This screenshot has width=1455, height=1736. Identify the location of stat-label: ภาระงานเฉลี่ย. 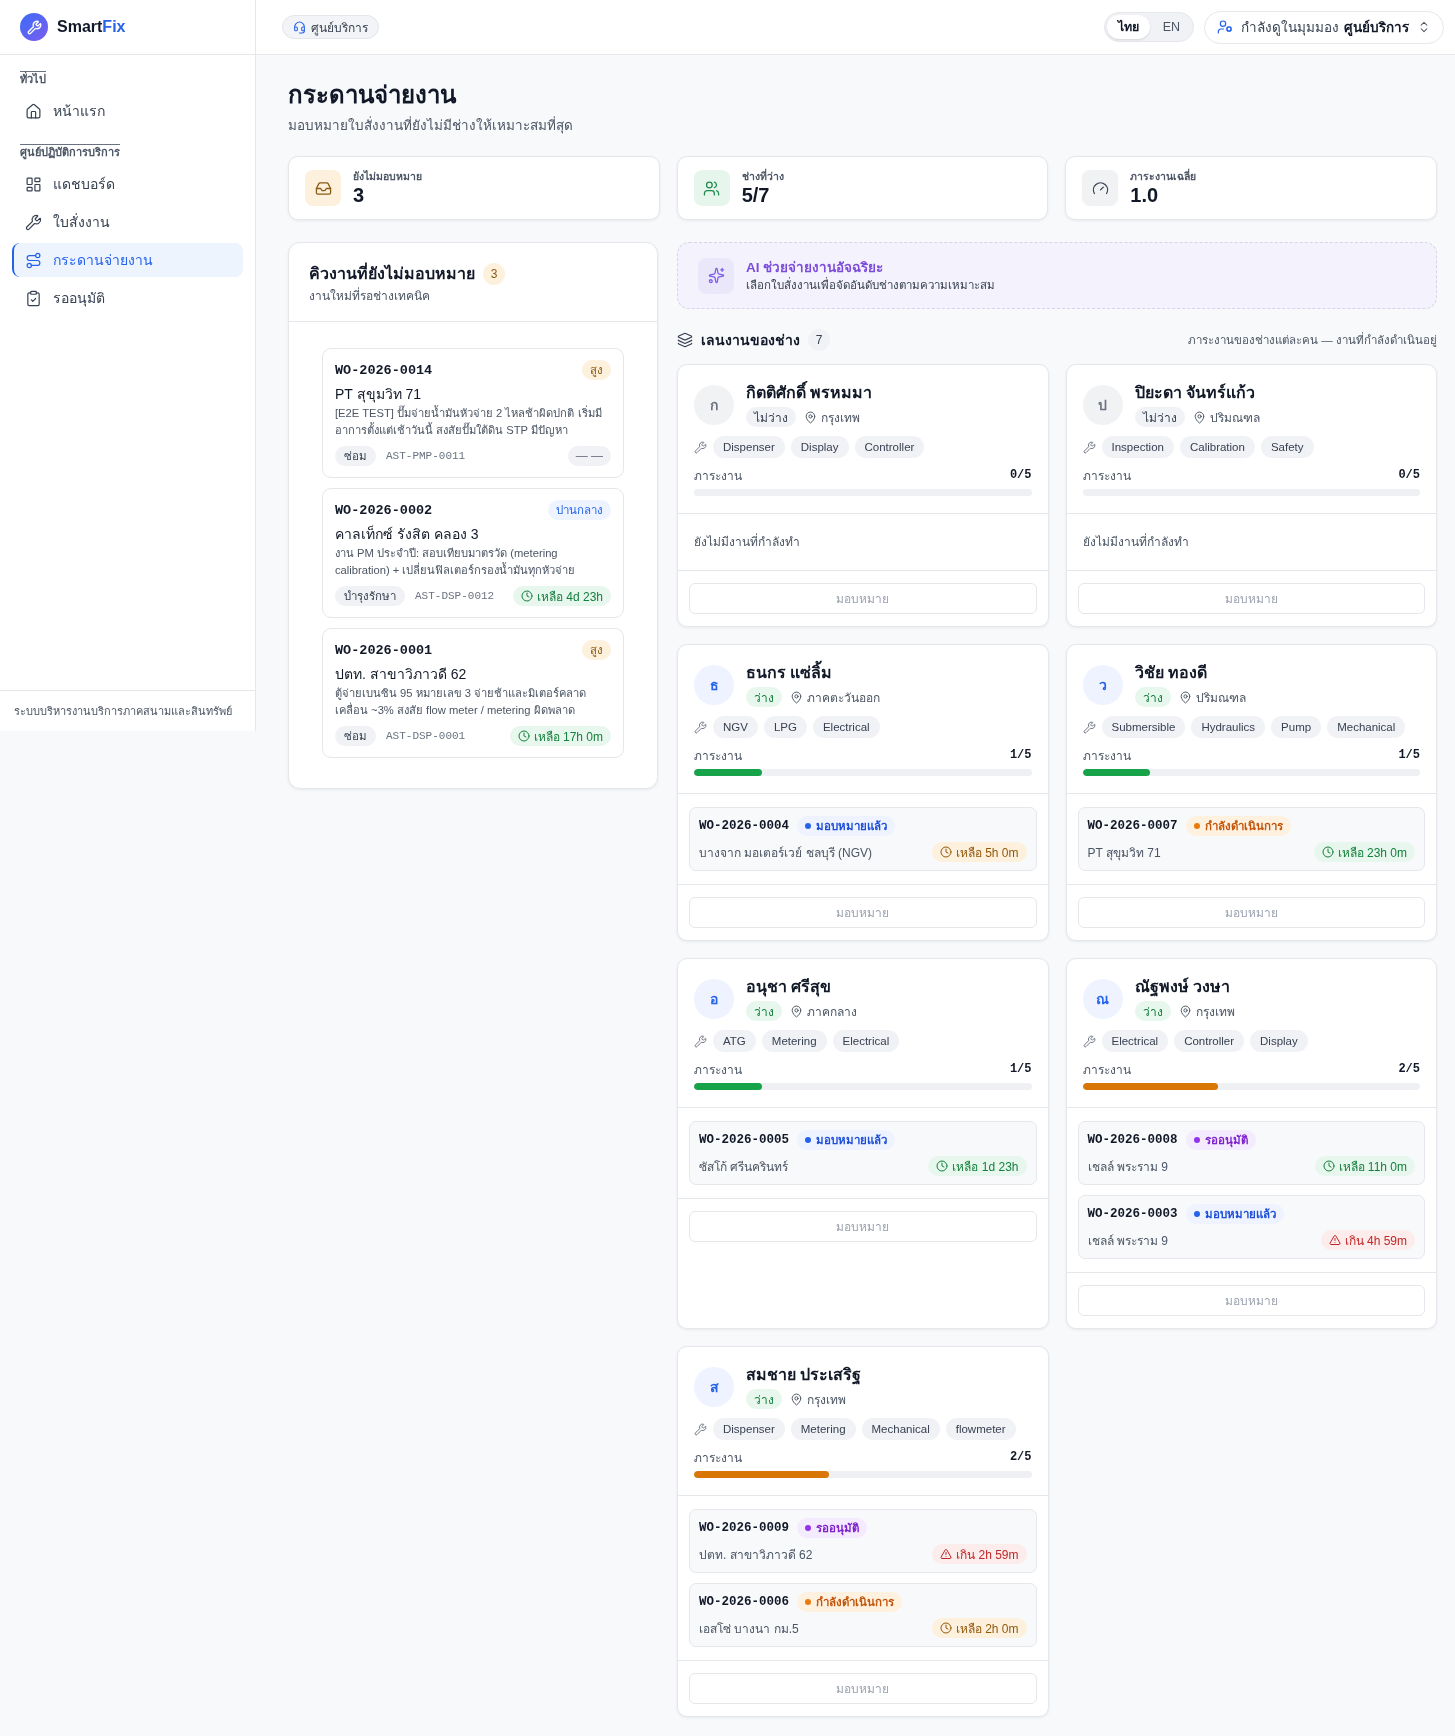
(1163, 176).